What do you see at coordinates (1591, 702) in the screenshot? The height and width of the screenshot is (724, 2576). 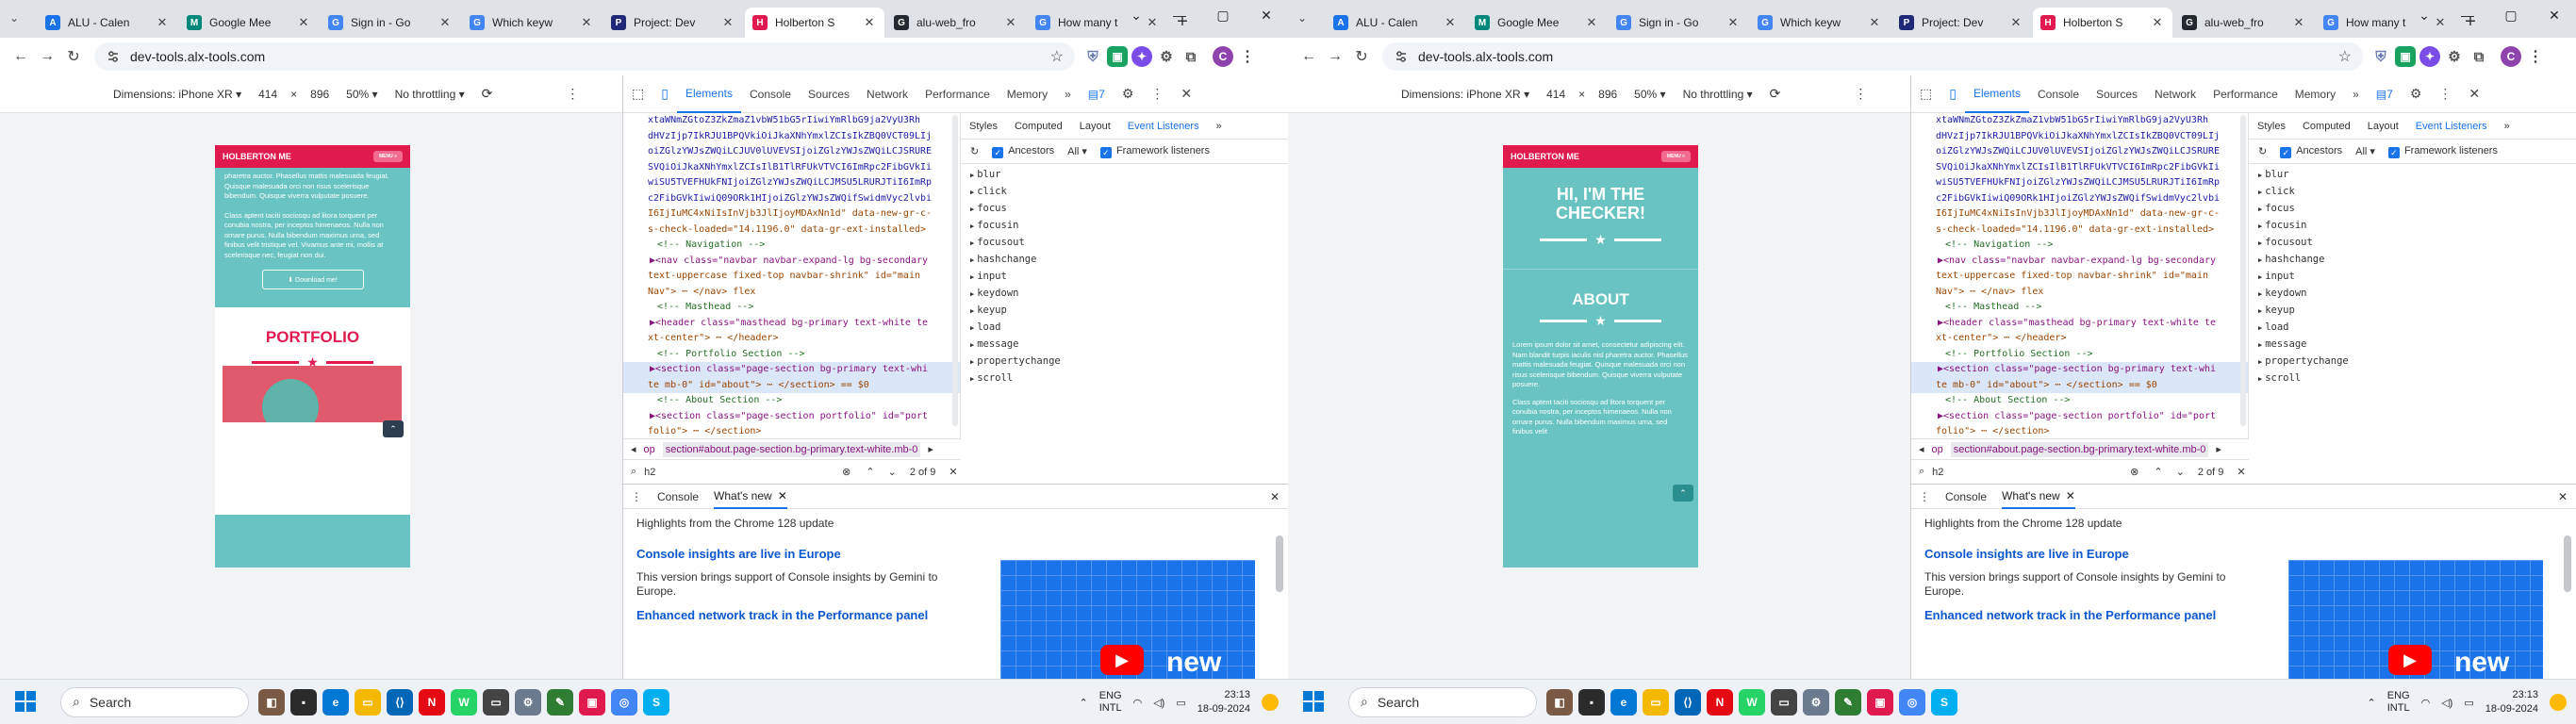 I see `taskbar-app-icon: ▪` at bounding box center [1591, 702].